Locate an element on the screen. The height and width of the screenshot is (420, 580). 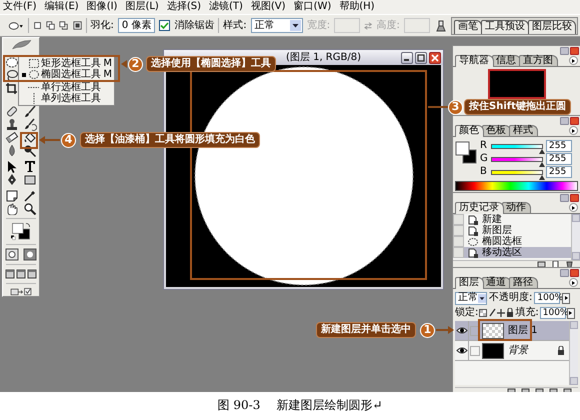
quick-mask-icon is located at coordinates (30, 254).